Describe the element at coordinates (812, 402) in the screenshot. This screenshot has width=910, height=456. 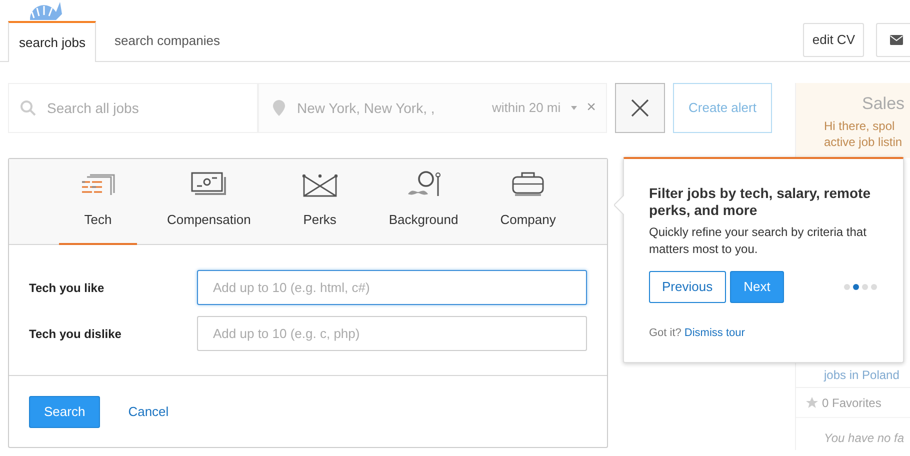
I see `star-icon` at that location.